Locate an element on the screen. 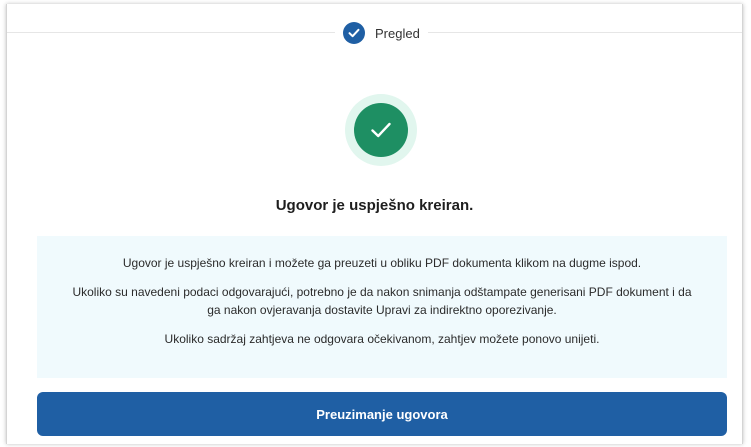  success-check-icon is located at coordinates (381, 130).